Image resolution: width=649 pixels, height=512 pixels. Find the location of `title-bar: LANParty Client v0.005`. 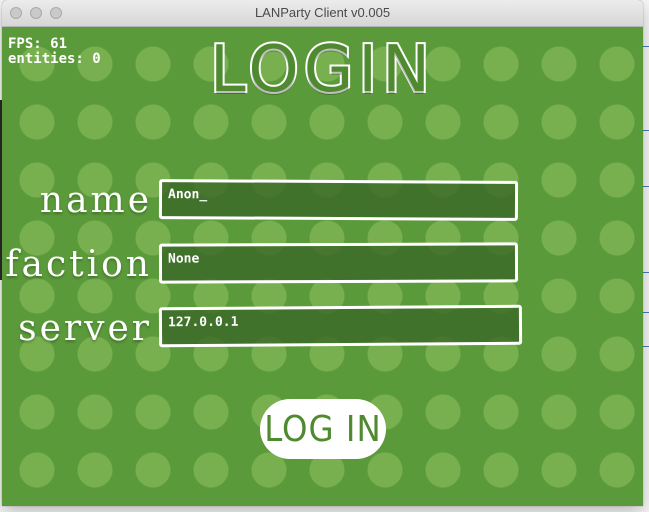

title-bar: LANParty Client v0.005 is located at coordinates (322, 13).